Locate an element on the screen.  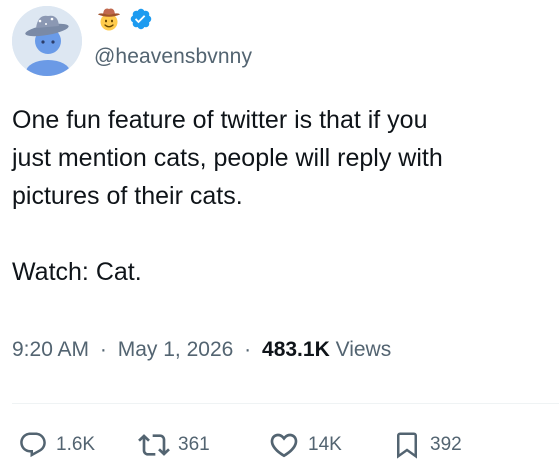
views-count: 483.1K is located at coordinates (296, 349).